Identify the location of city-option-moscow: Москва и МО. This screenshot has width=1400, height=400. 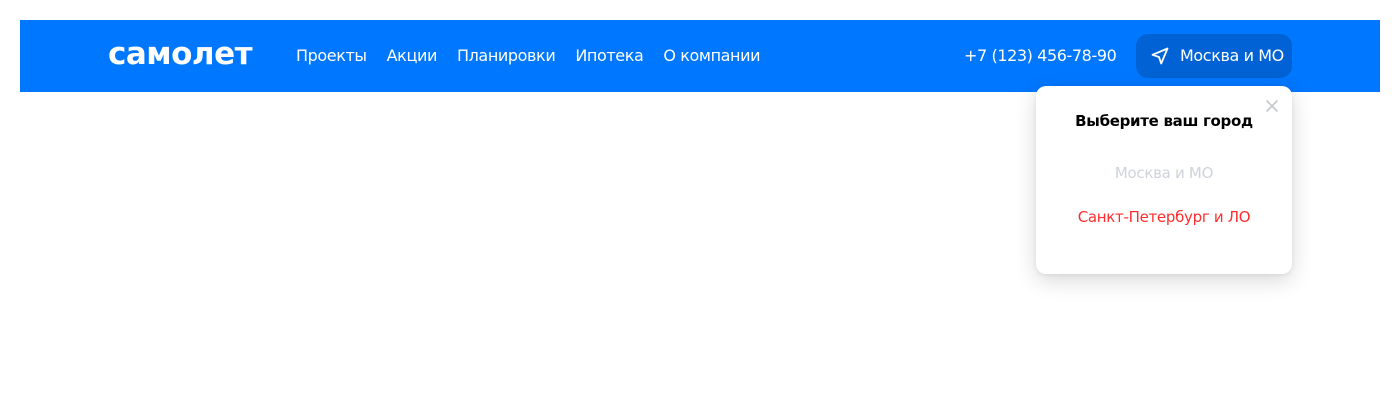
(1164, 173).